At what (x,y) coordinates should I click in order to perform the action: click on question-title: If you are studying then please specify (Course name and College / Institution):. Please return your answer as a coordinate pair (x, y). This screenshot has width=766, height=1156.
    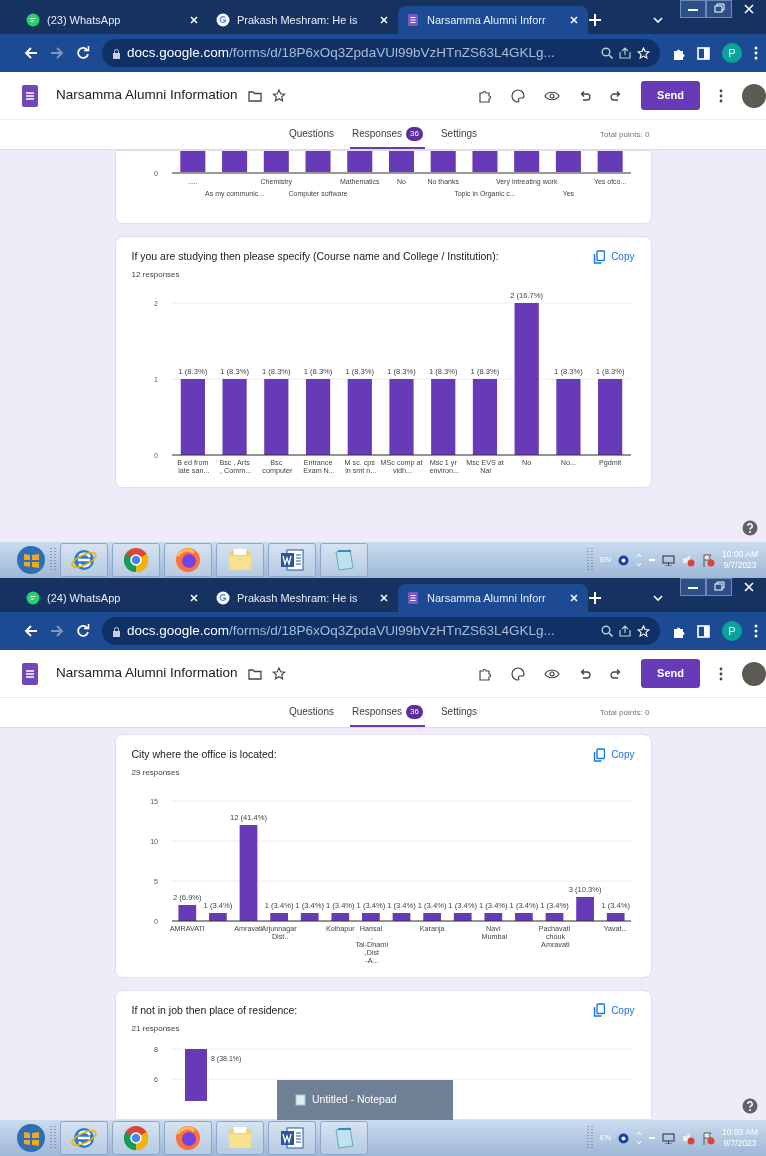
    Looking at the image, I should click on (315, 256).